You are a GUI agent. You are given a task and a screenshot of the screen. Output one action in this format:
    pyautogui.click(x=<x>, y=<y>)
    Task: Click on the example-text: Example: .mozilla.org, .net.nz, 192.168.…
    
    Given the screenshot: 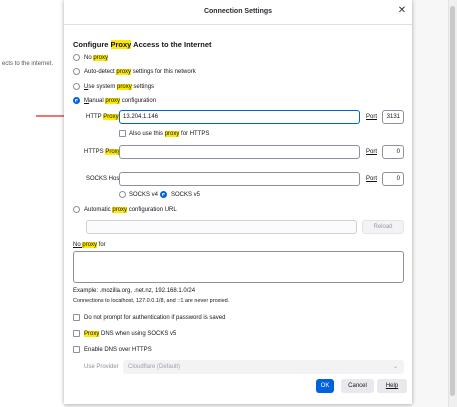 What is the action you would take?
    pyautogui.click(x=134, y=291)
    